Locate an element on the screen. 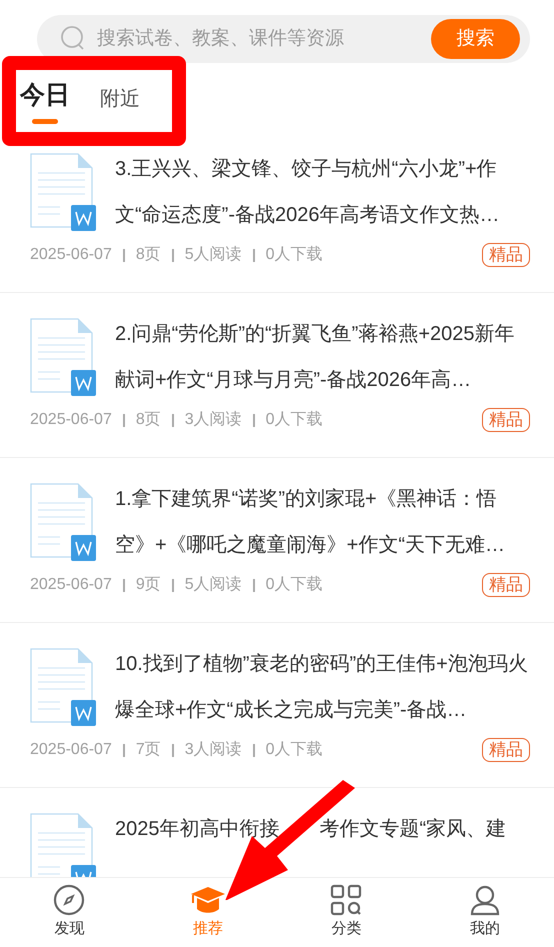  nav-tab: 发现 is located at coordinates (69, 912).